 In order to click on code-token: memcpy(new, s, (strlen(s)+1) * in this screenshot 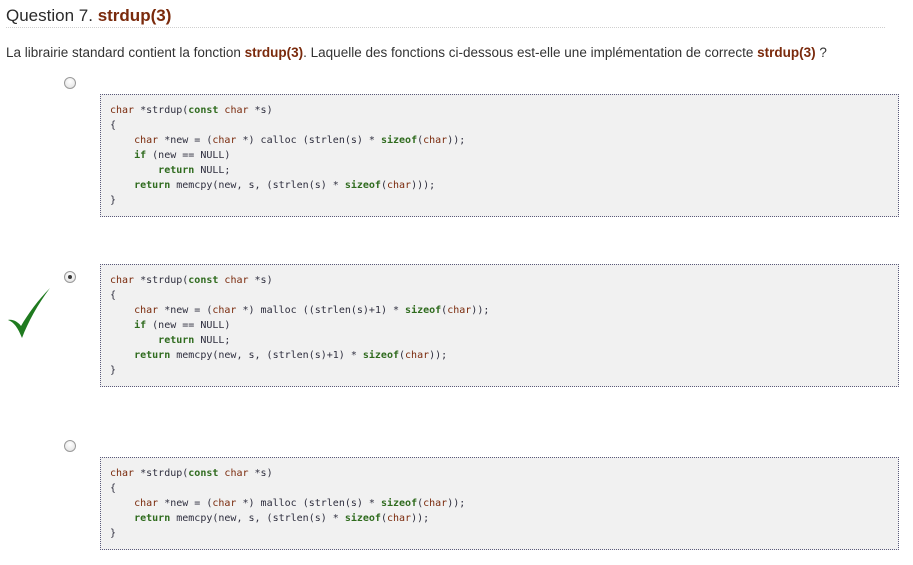, I will do `click(266, 355)`.